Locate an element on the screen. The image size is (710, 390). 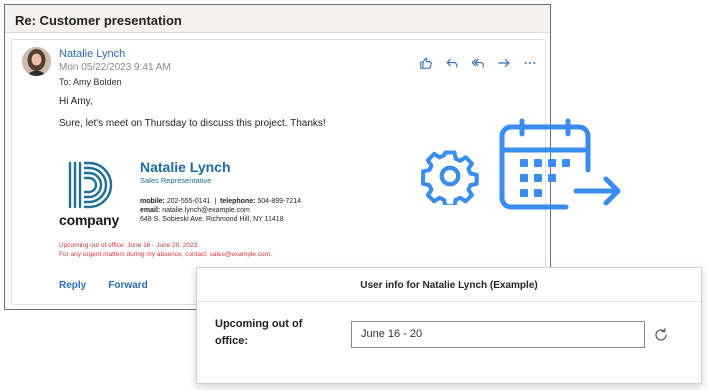
forward-icon is located at coordinates (503, 62).